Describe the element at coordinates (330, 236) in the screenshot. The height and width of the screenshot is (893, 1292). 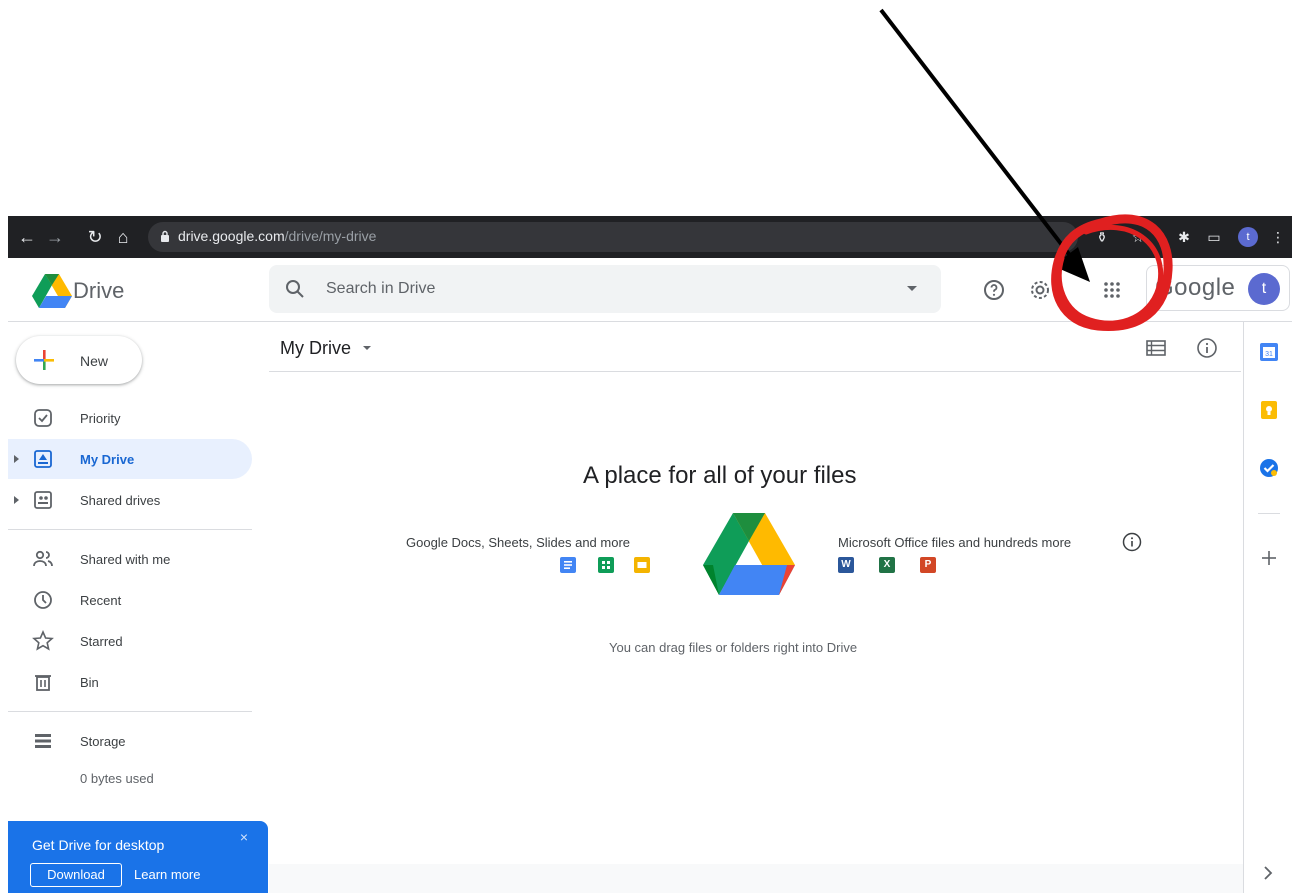
I see `url-path: /drive/my-drive` at that location.